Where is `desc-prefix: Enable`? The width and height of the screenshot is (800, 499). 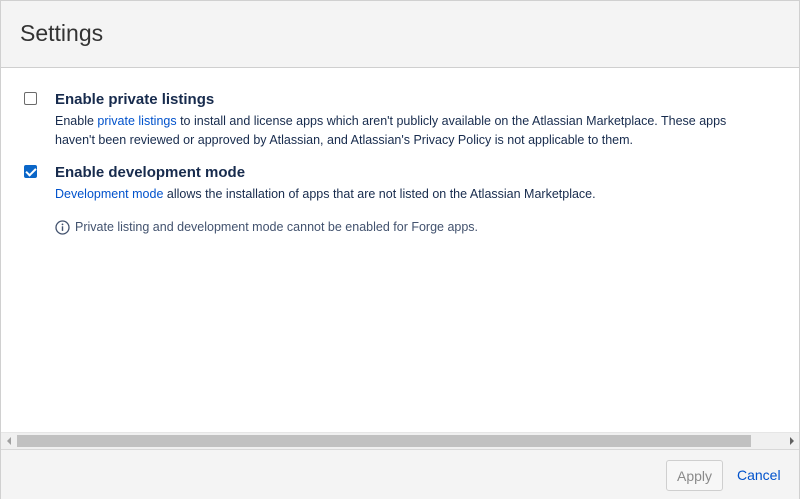 desc-prefix: Enable is located at coordinates (76, 121).